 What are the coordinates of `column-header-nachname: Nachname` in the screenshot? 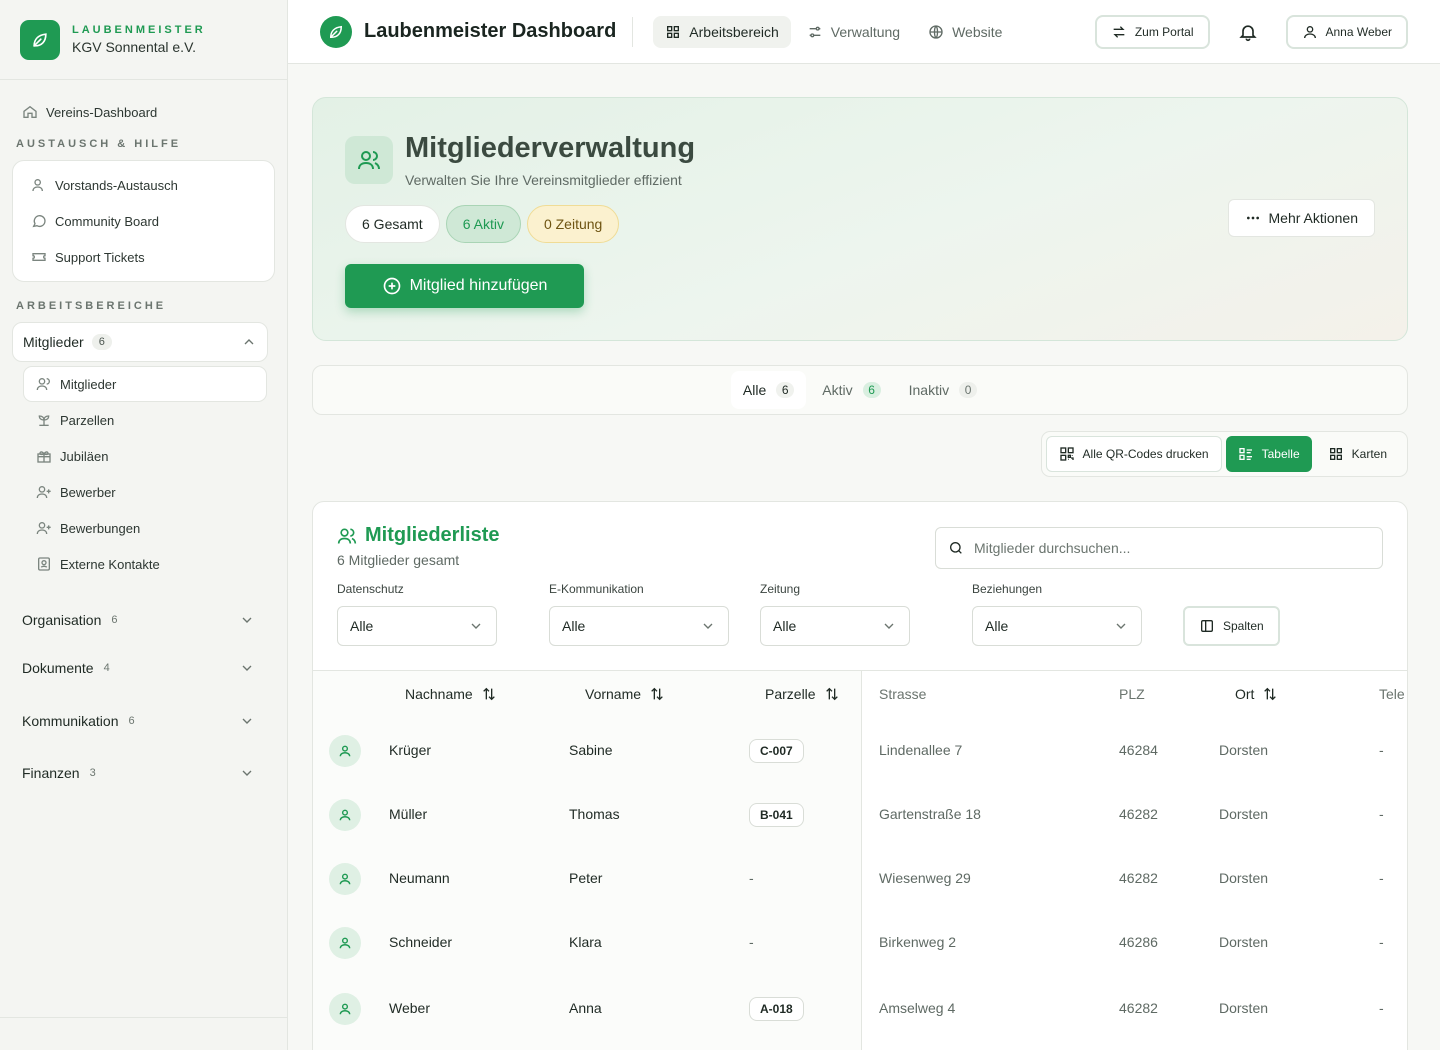 It's located at (451, 694).